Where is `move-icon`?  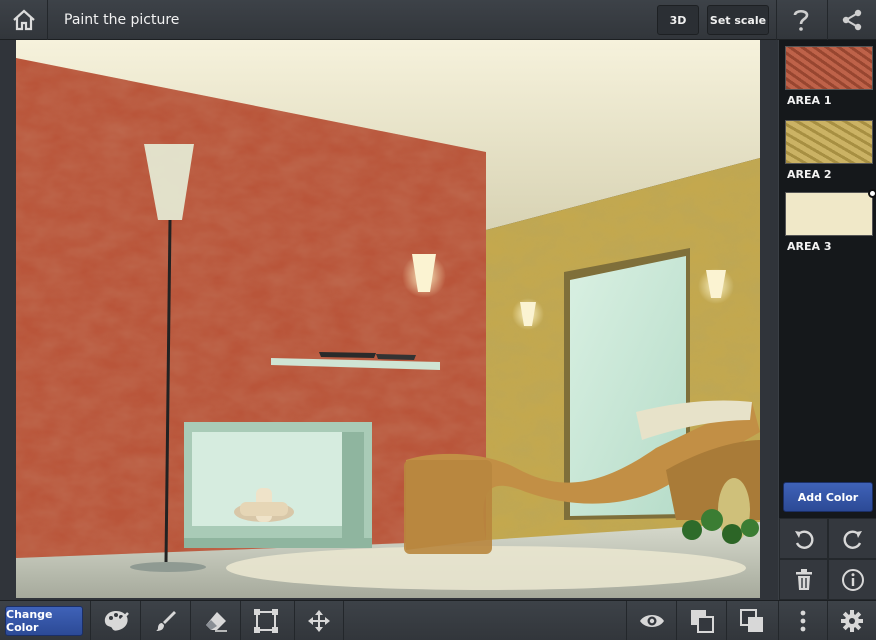
move-icon is located at coordinates (319, 621).